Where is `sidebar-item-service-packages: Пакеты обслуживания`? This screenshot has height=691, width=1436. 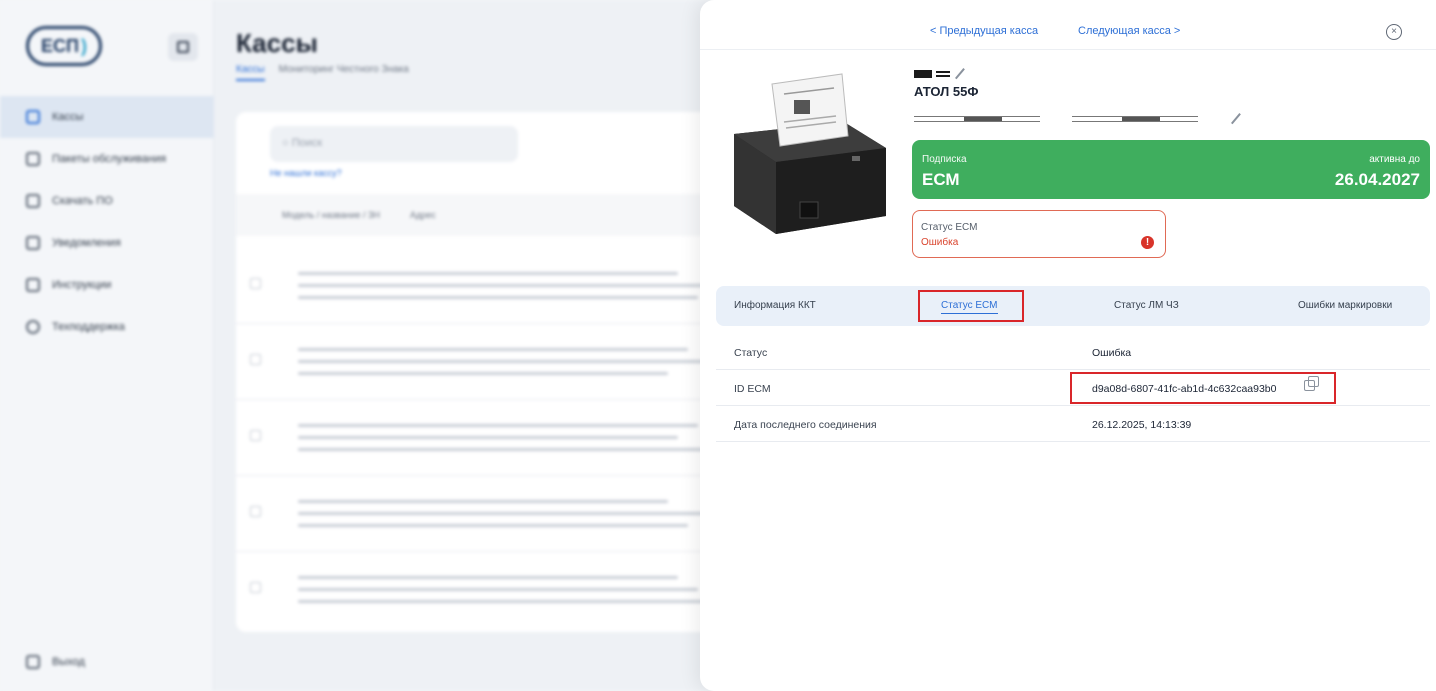 sidebar-item-service-packages: Пакеты обслуживания is located at coordinates (107, 159).